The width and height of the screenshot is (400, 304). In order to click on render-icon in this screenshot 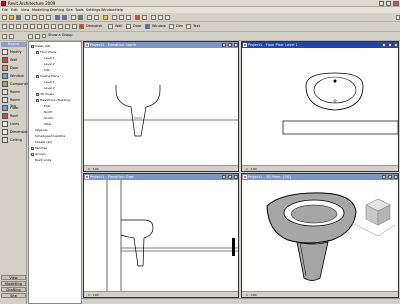, I will do `click(137, 17)`.